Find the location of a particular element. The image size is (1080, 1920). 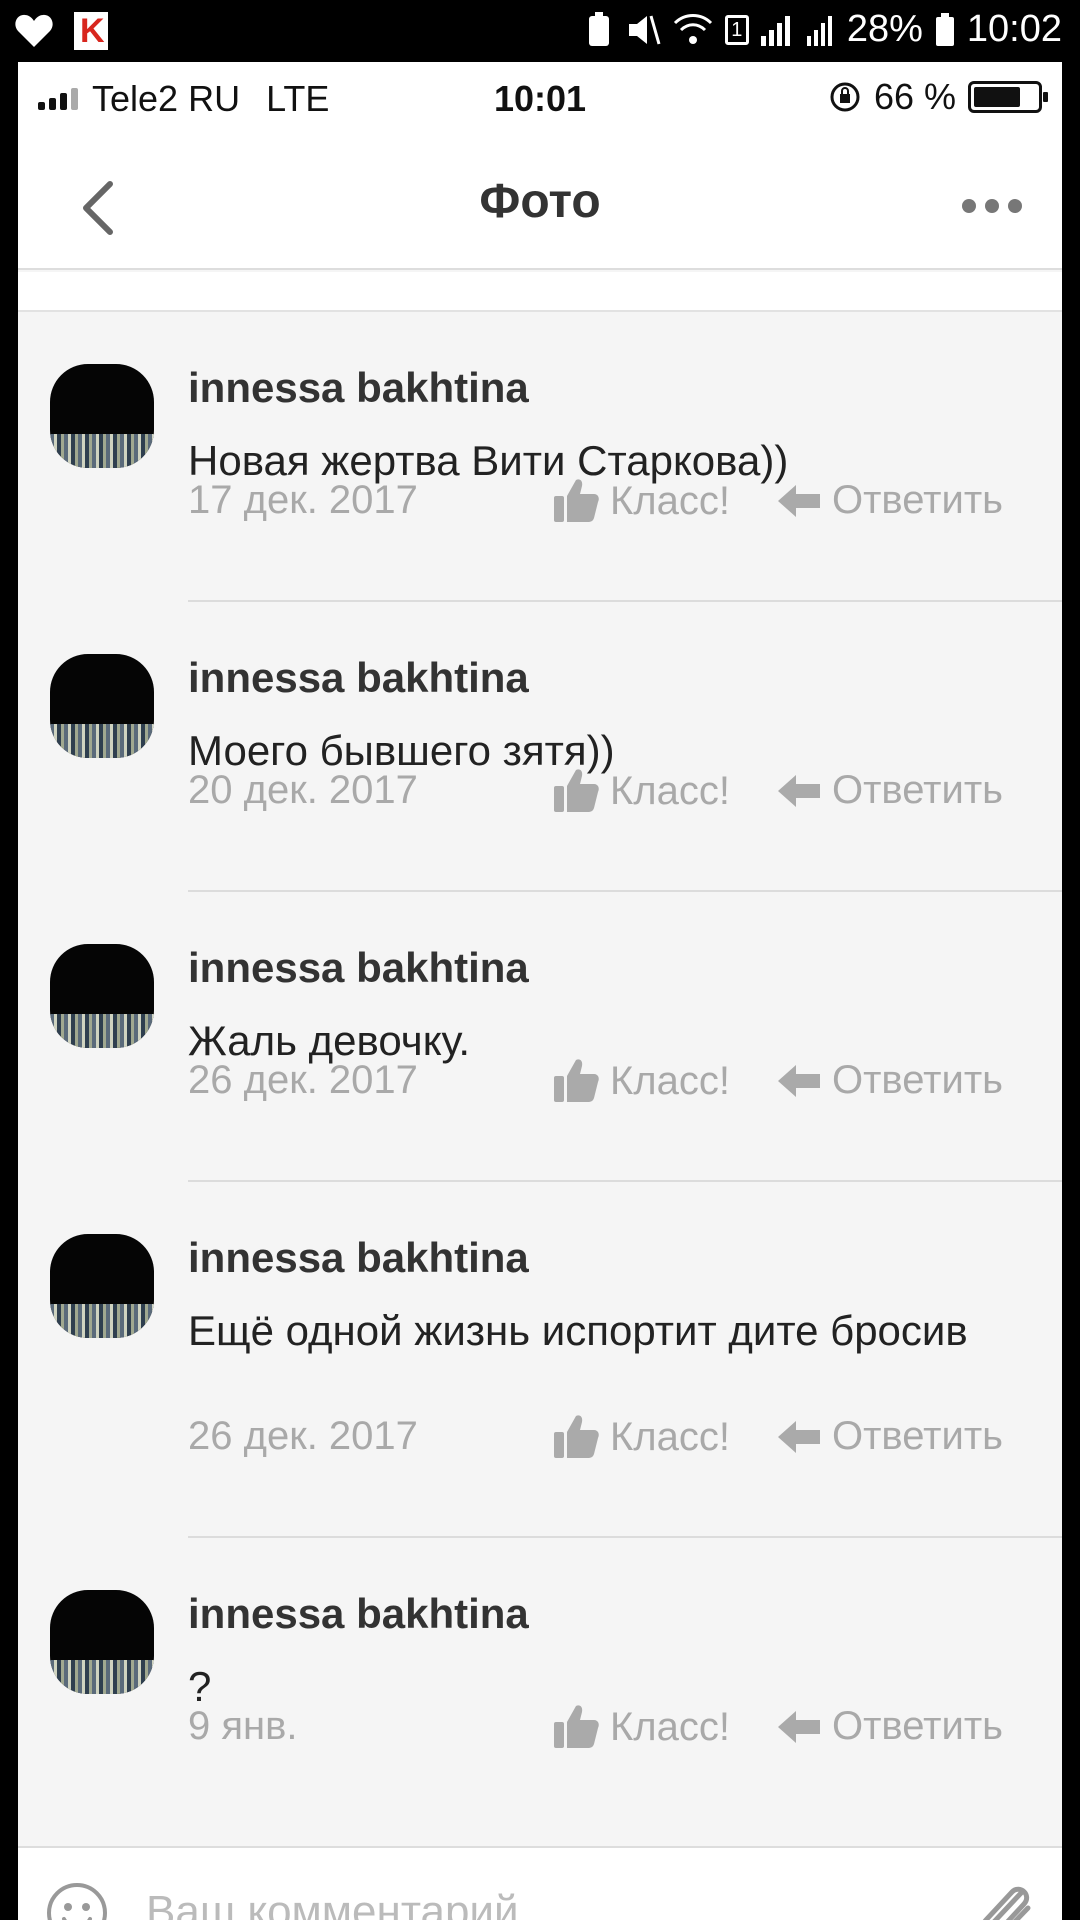

page-title: Фото is located at coordinates (540, 201).